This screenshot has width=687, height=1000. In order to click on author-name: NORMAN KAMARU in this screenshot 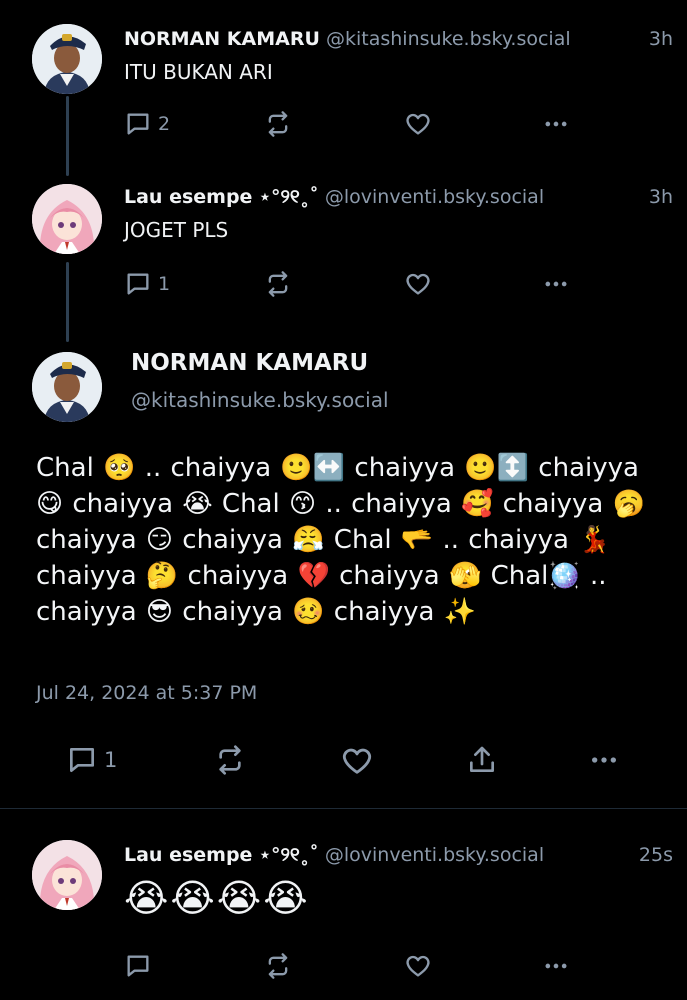, I will do `click(222, 39)`.